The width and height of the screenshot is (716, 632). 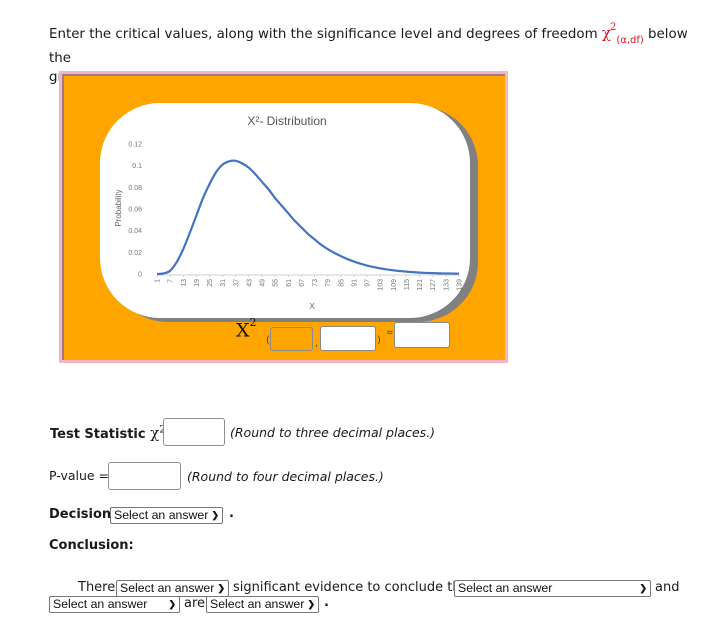 What do you see at coordinates (155, 433) in the screenshot?
I see `test-chi-symbol: χ` at bounding box center [155, 433].